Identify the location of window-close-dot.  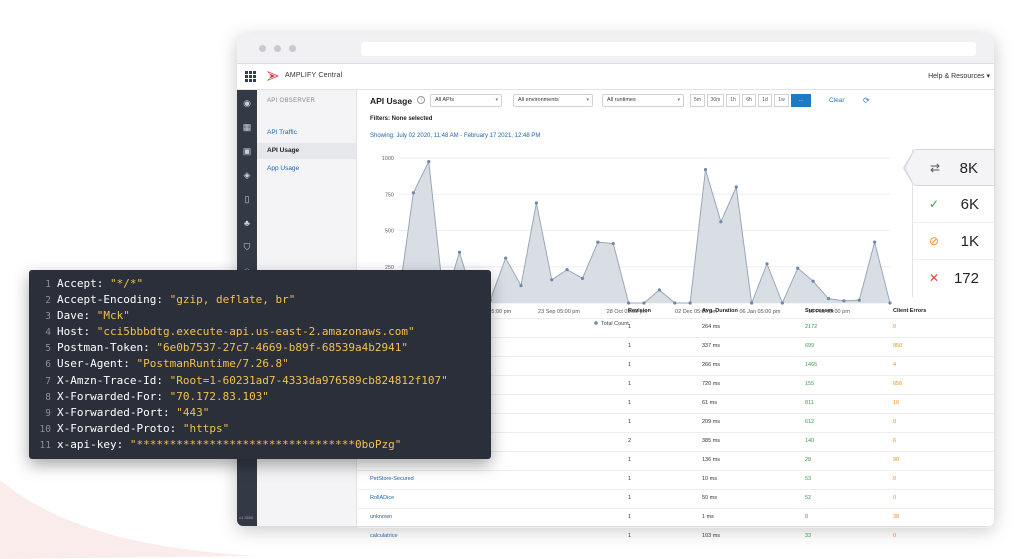
(262, 48).